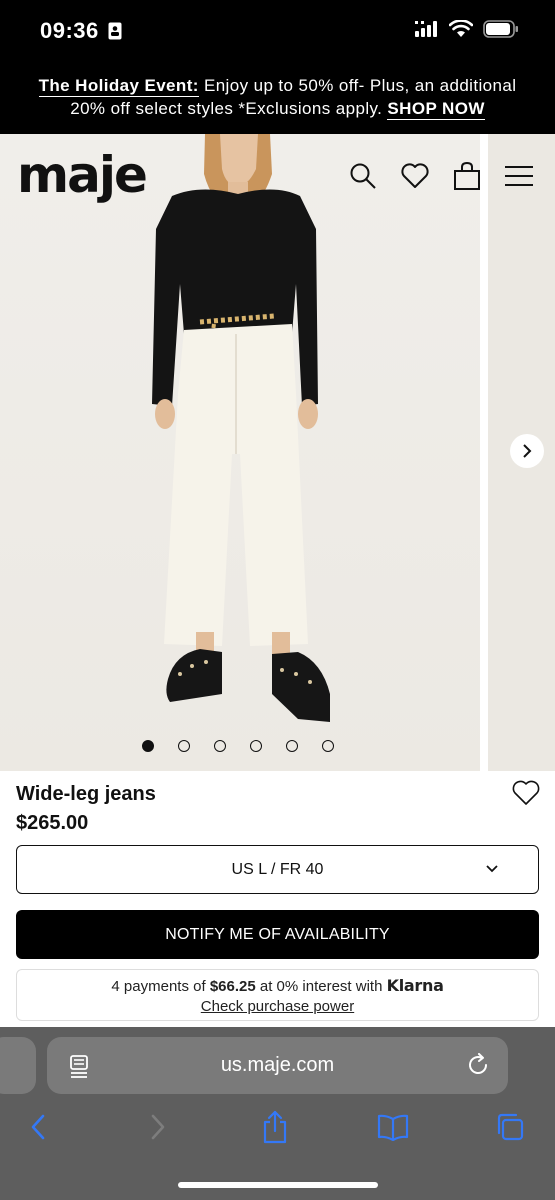 The height and width of the screenshot is (1200, 555). I want to click on cart-button, so click(467, 176).